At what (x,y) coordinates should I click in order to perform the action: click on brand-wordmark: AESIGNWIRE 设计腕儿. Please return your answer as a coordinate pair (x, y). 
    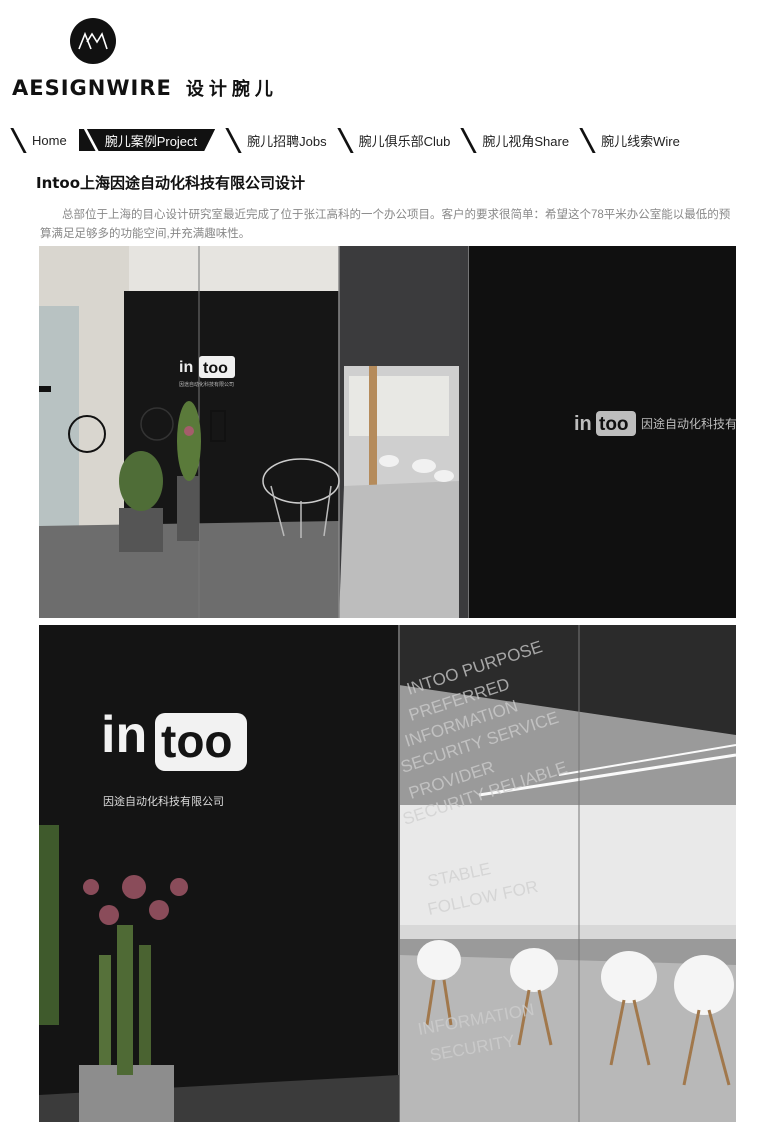
    Looking at the image, I should click on (145, 88).